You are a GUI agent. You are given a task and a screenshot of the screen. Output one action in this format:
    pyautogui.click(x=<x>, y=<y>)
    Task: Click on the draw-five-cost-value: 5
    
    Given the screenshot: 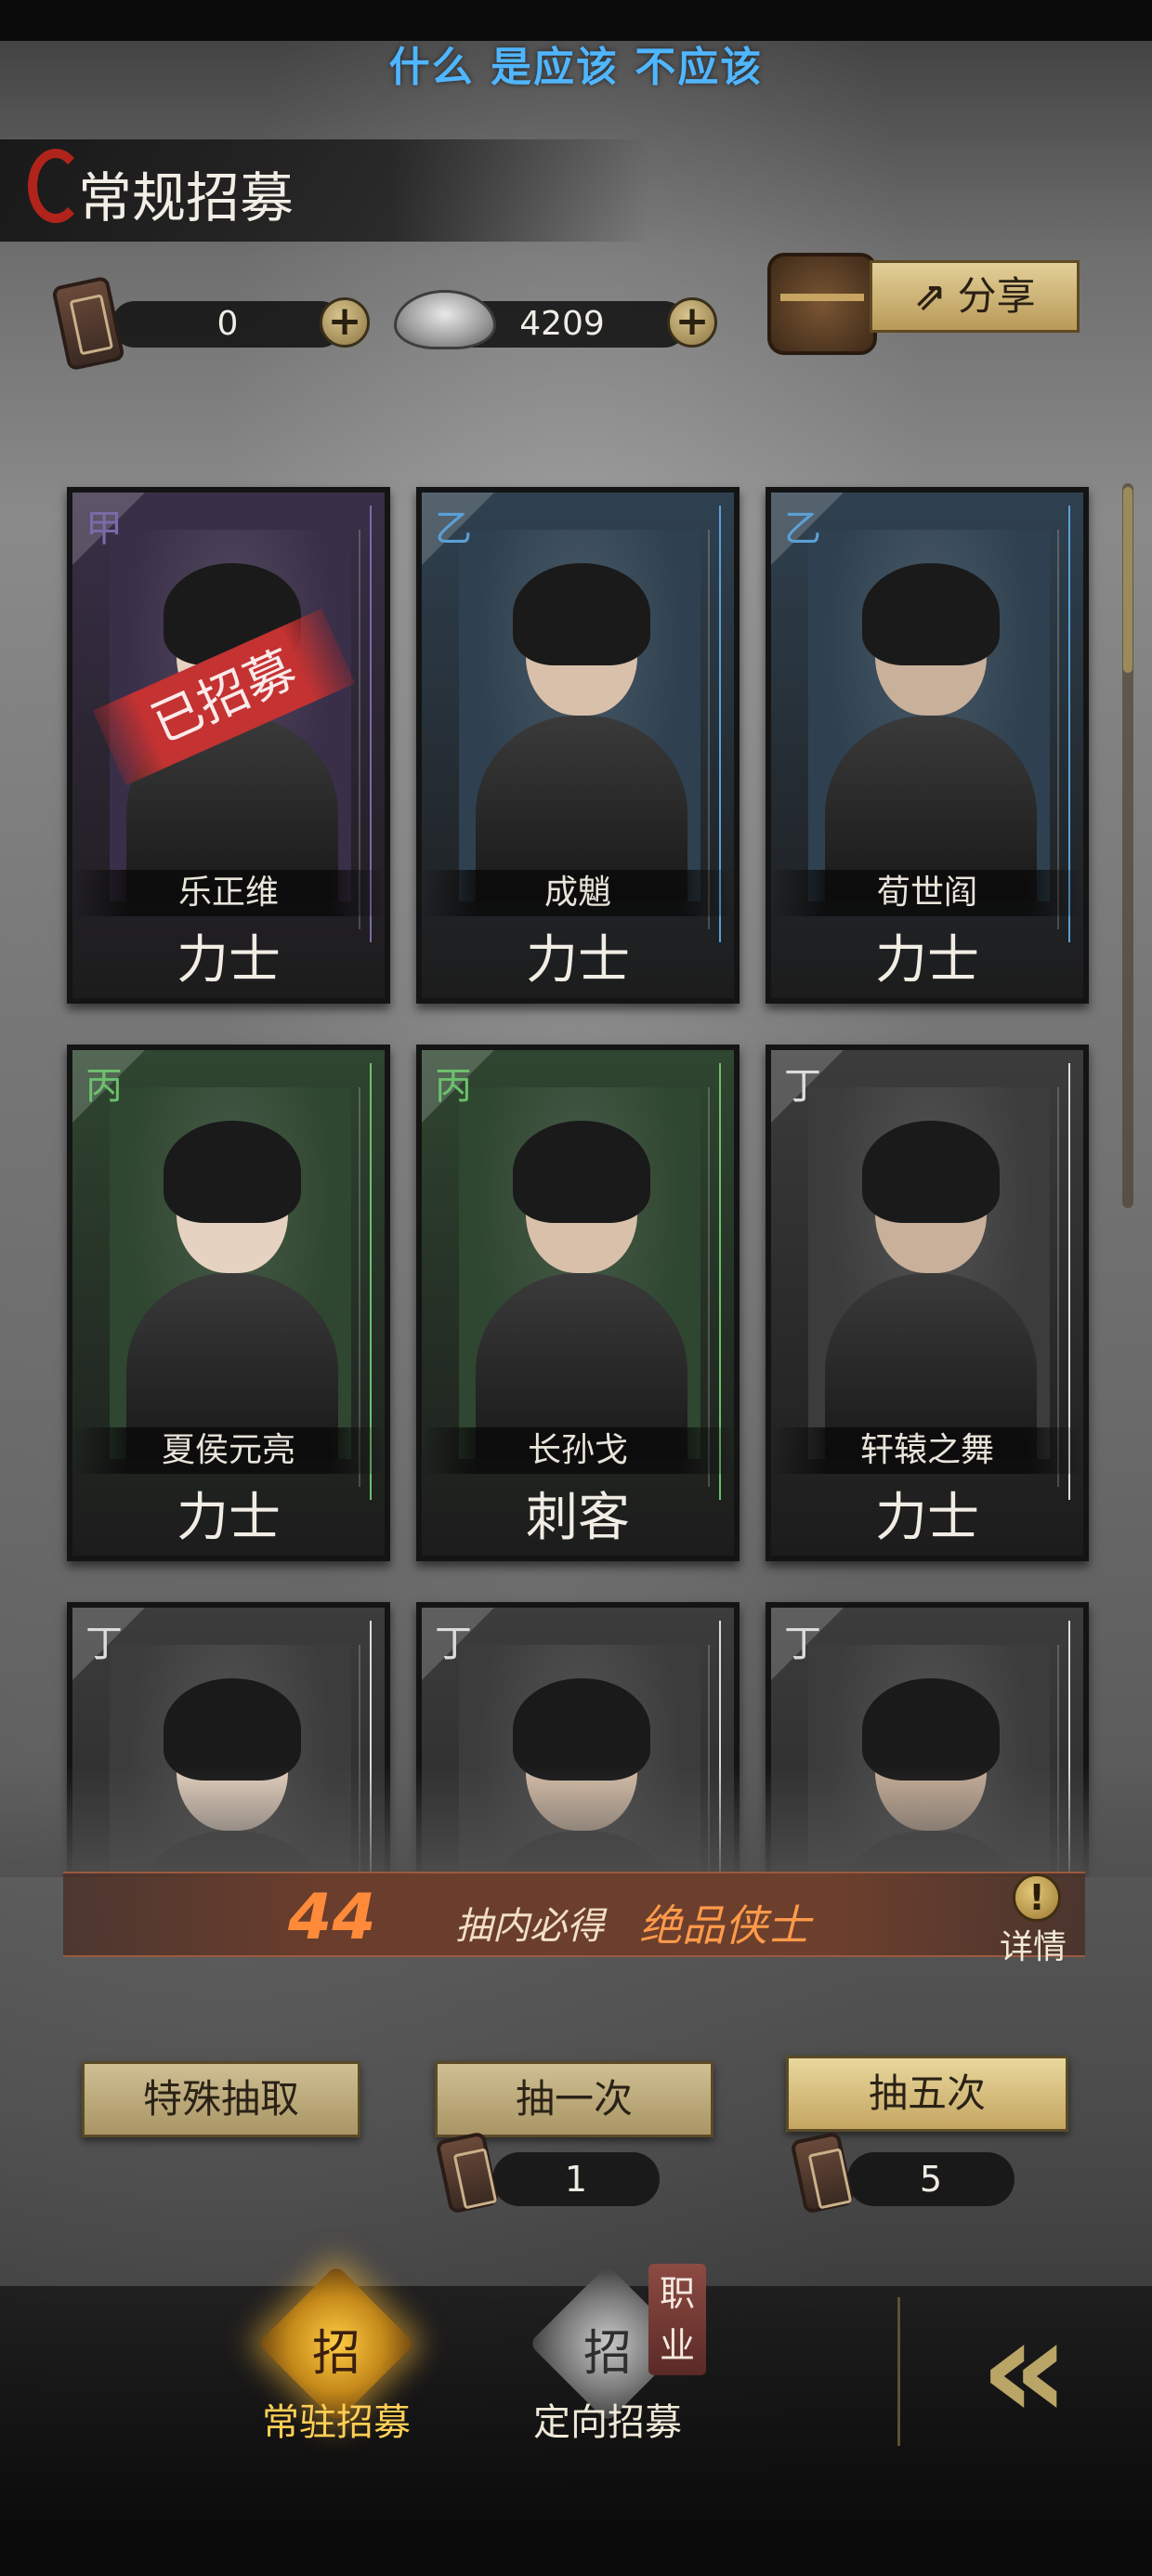 What is the action you would take?
    pyautogui.click(x=931, y=2179)
    